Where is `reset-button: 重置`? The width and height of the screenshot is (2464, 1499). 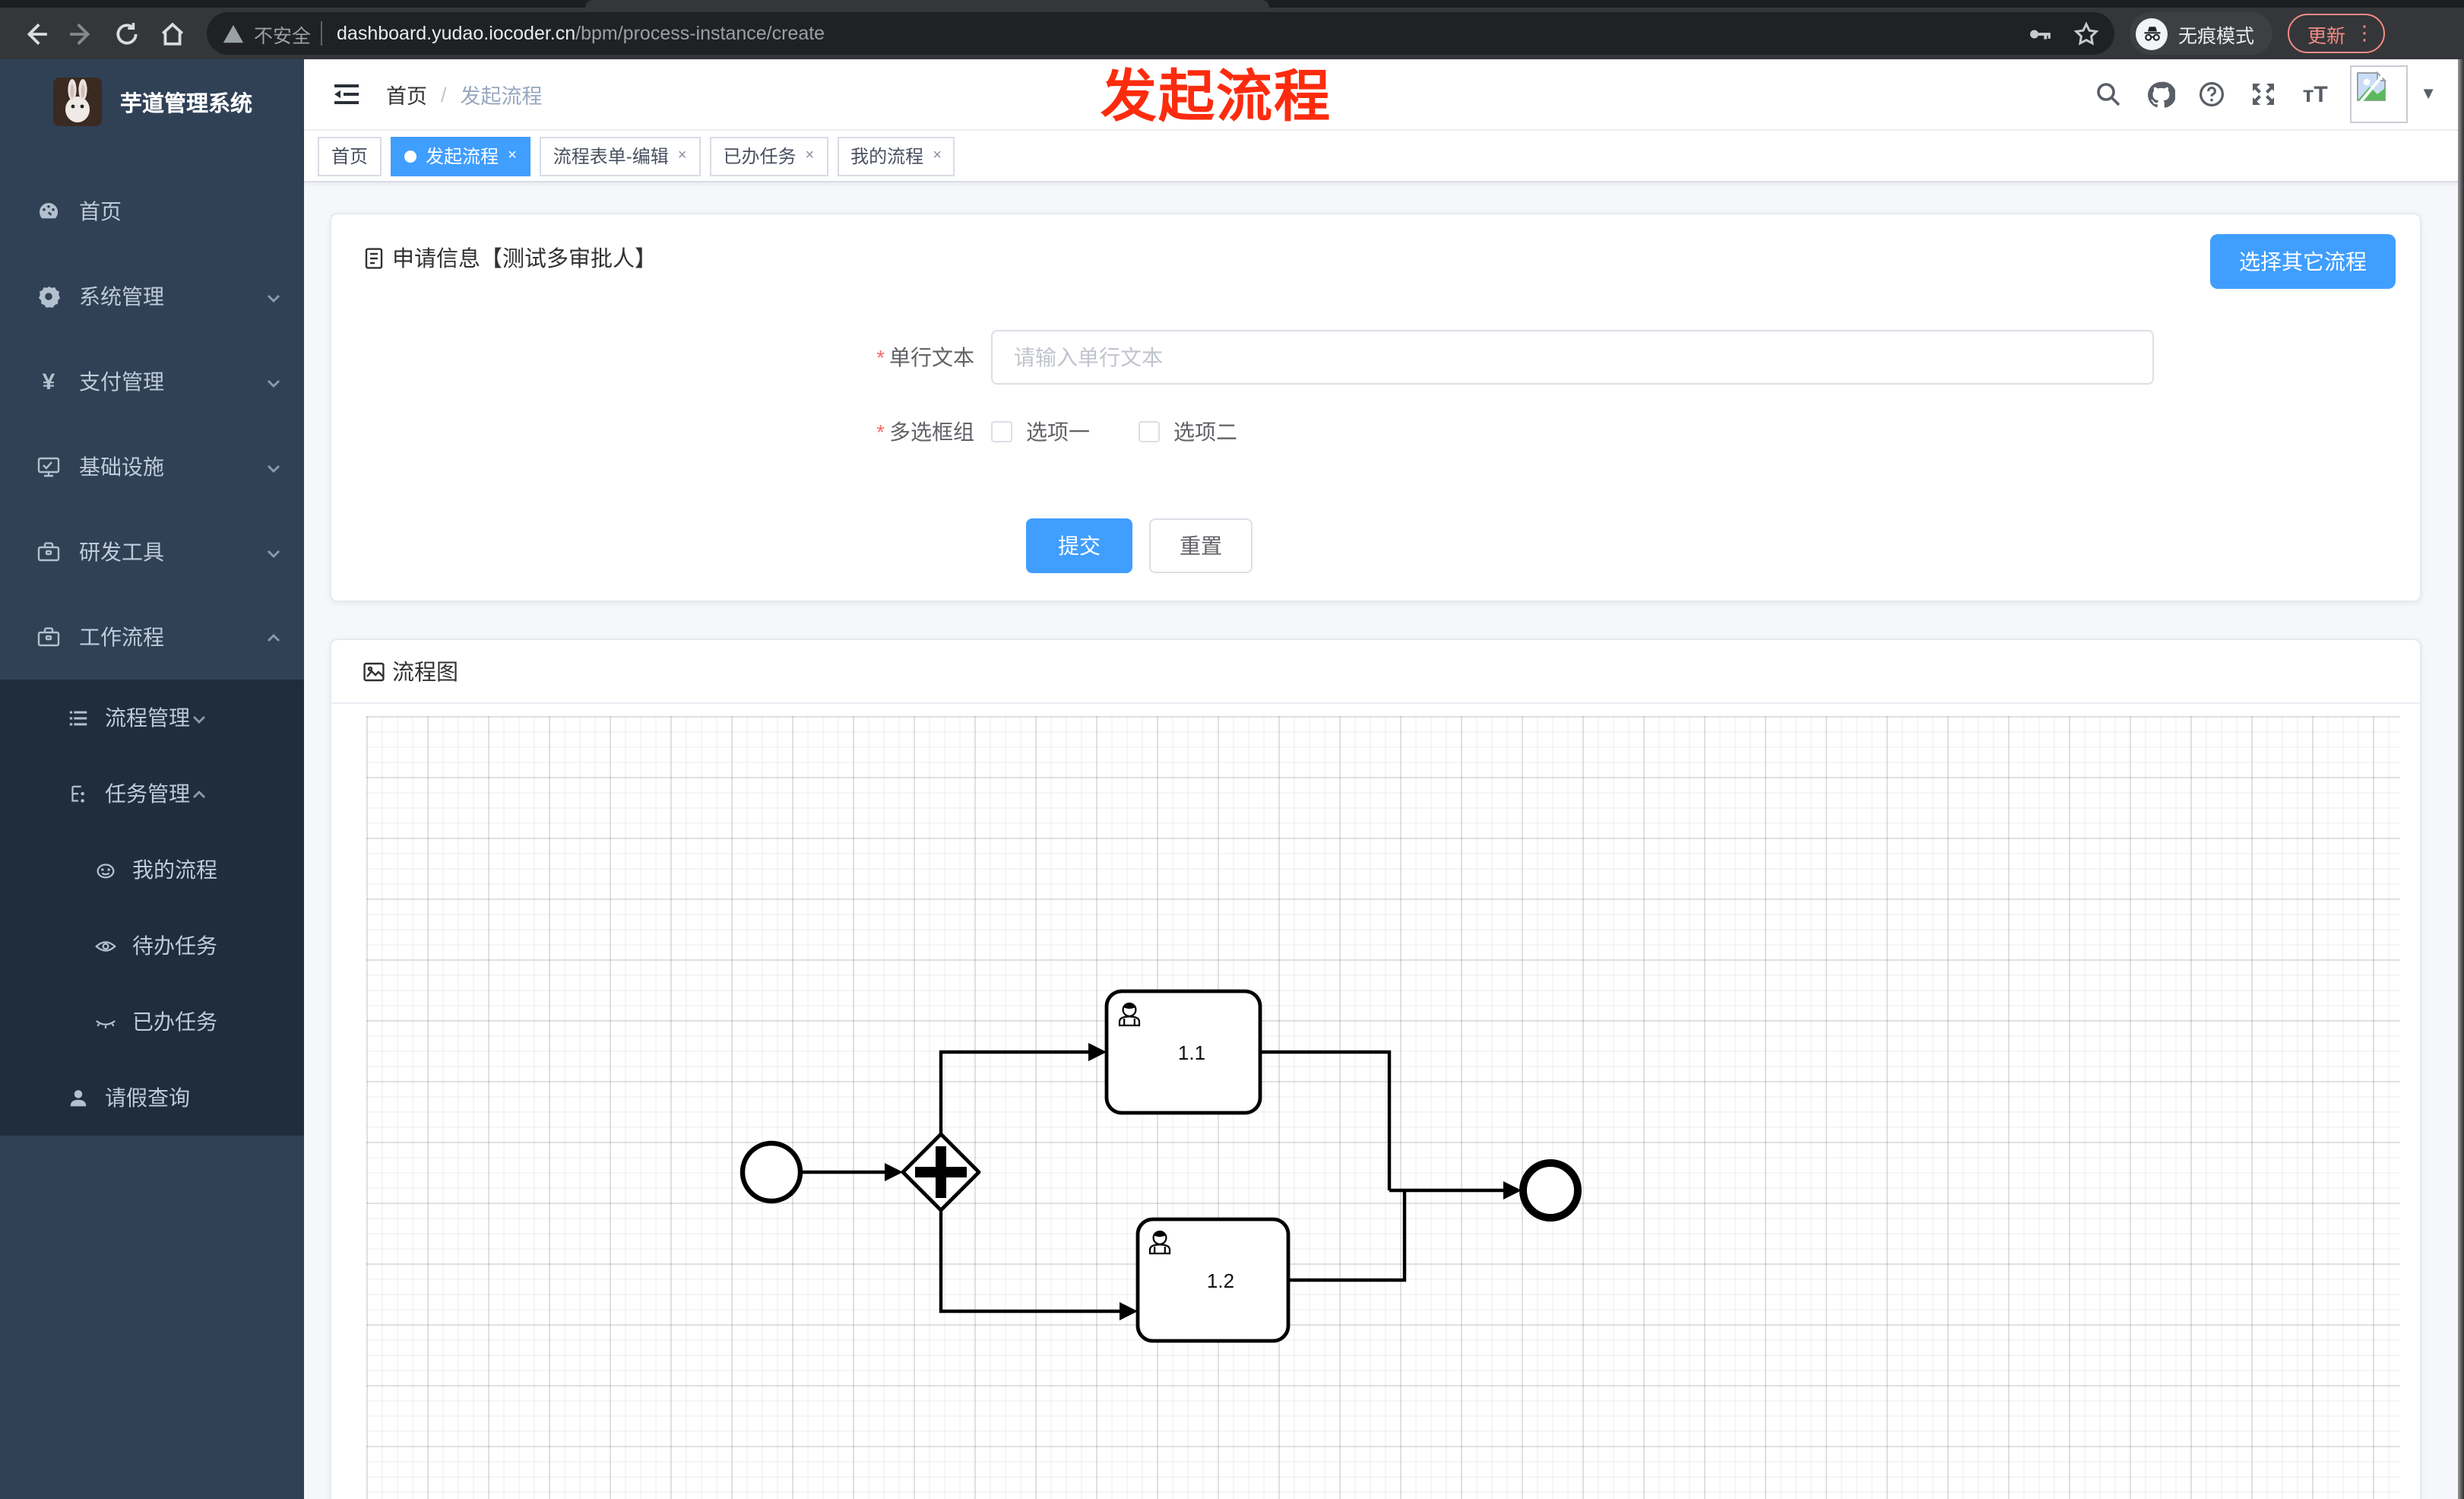 reset-button: 重置 is located at coordinates (1201, 545).